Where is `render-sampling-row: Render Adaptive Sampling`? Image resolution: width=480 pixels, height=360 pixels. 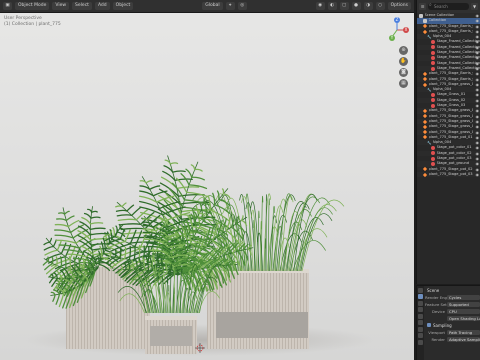
render-sampling-row: Render Adaptive Sampling is located at coordinates (455, 339).